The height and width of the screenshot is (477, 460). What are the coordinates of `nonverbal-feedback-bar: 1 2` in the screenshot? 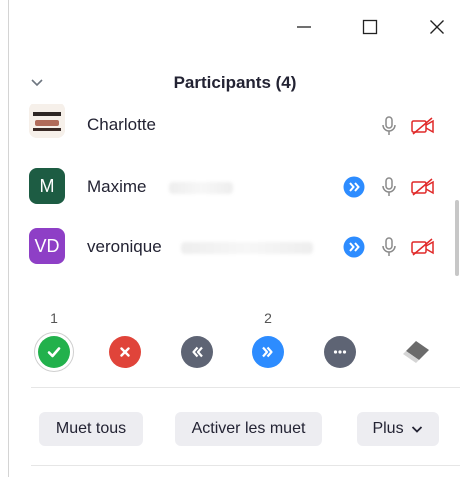 It's located at (234, 337).